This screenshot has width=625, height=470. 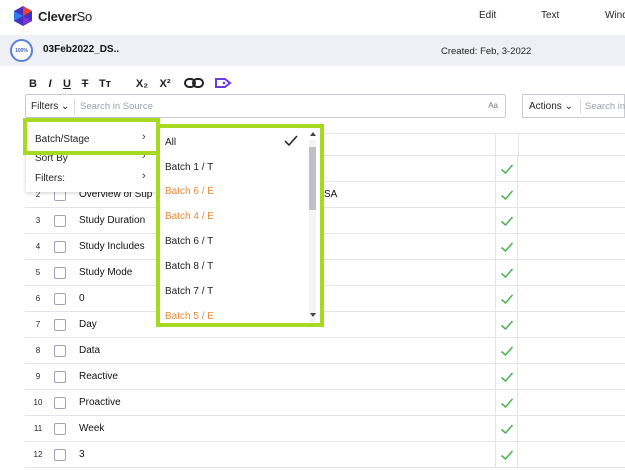 What do you see at coordinates (486, 51) in the screenshot?
I see `created-date: Created: Feb, 3-2022` at bounding box center [486, 51].